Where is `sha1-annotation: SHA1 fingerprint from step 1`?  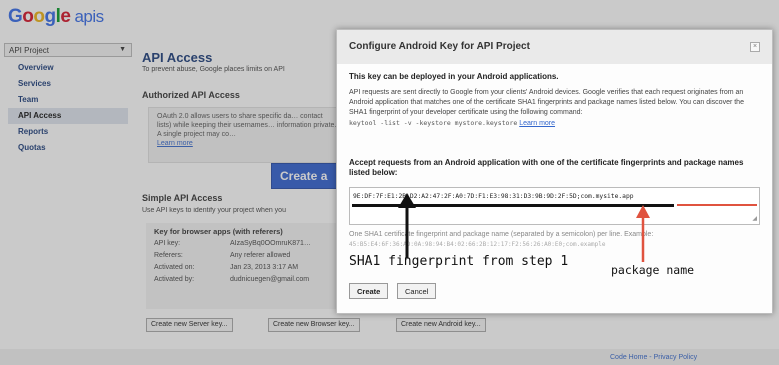
sha1-annotation: SHA1 fingerprint from step 1 is located at coordinates (459, 261).